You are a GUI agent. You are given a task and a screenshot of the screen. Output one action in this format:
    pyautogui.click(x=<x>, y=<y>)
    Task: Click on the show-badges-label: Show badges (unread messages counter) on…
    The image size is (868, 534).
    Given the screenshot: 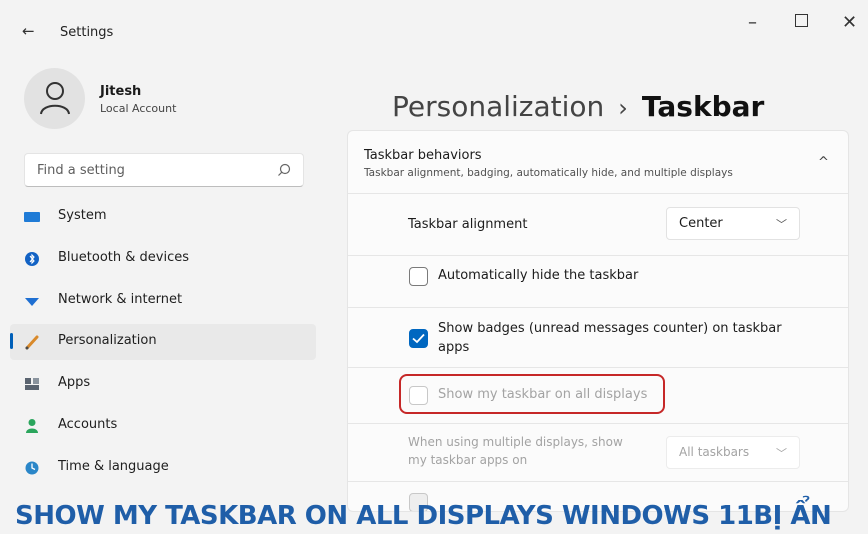 What is the action you would take?
    pyautogui.click(x=610, y=328)
    